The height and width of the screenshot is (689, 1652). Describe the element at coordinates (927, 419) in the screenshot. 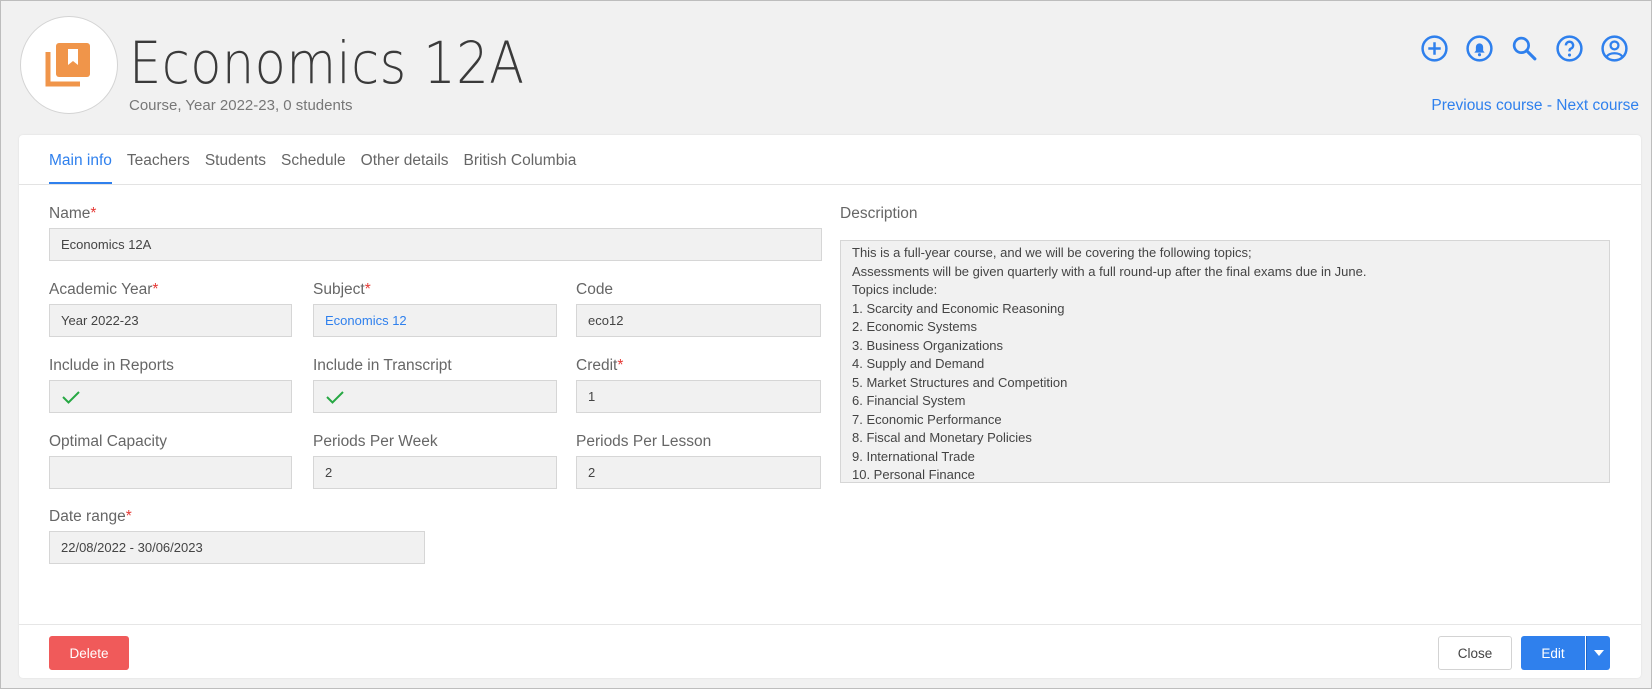

I see `description-line: 7. Economic Performance` at that location.